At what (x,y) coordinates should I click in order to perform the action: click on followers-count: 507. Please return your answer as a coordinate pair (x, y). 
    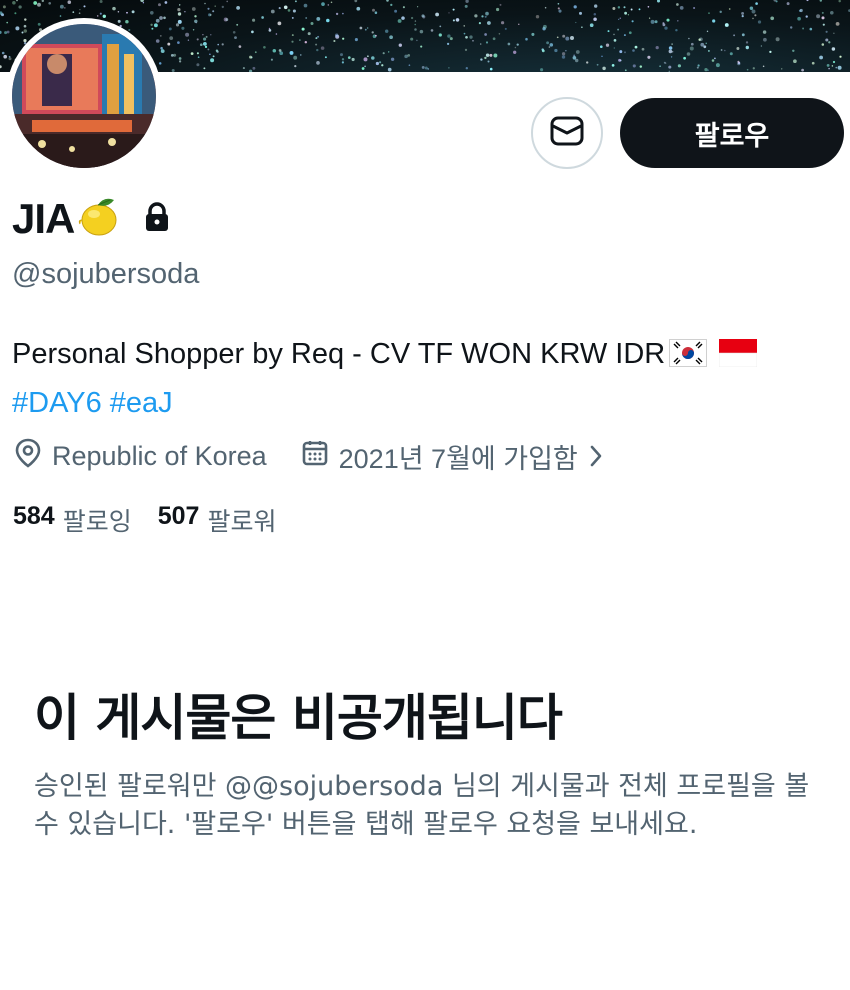
    Looking at the image, I should click on (178, 516).